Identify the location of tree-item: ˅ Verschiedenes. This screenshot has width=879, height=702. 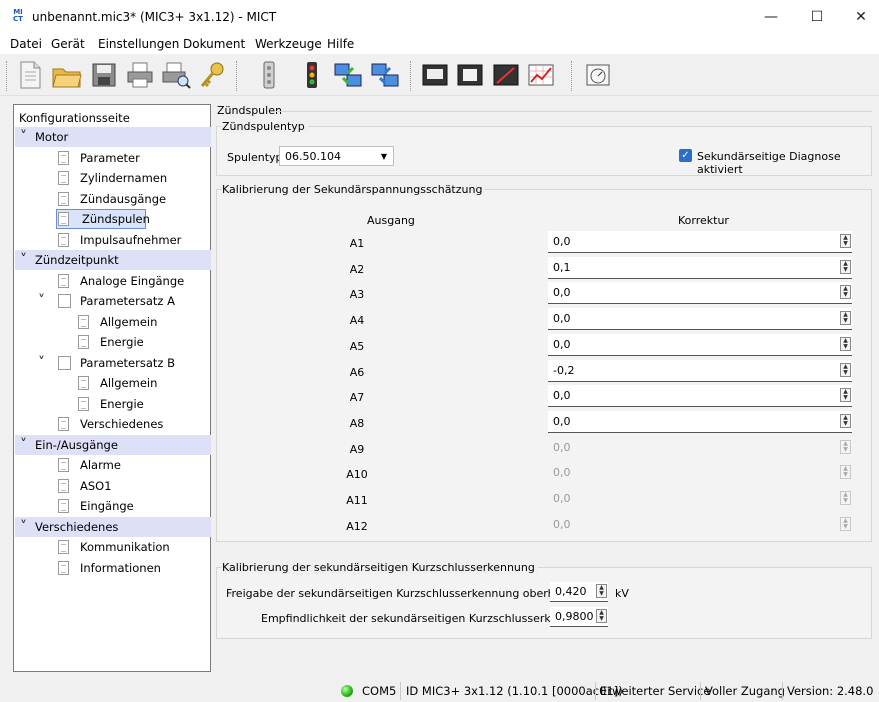
(113, 526).